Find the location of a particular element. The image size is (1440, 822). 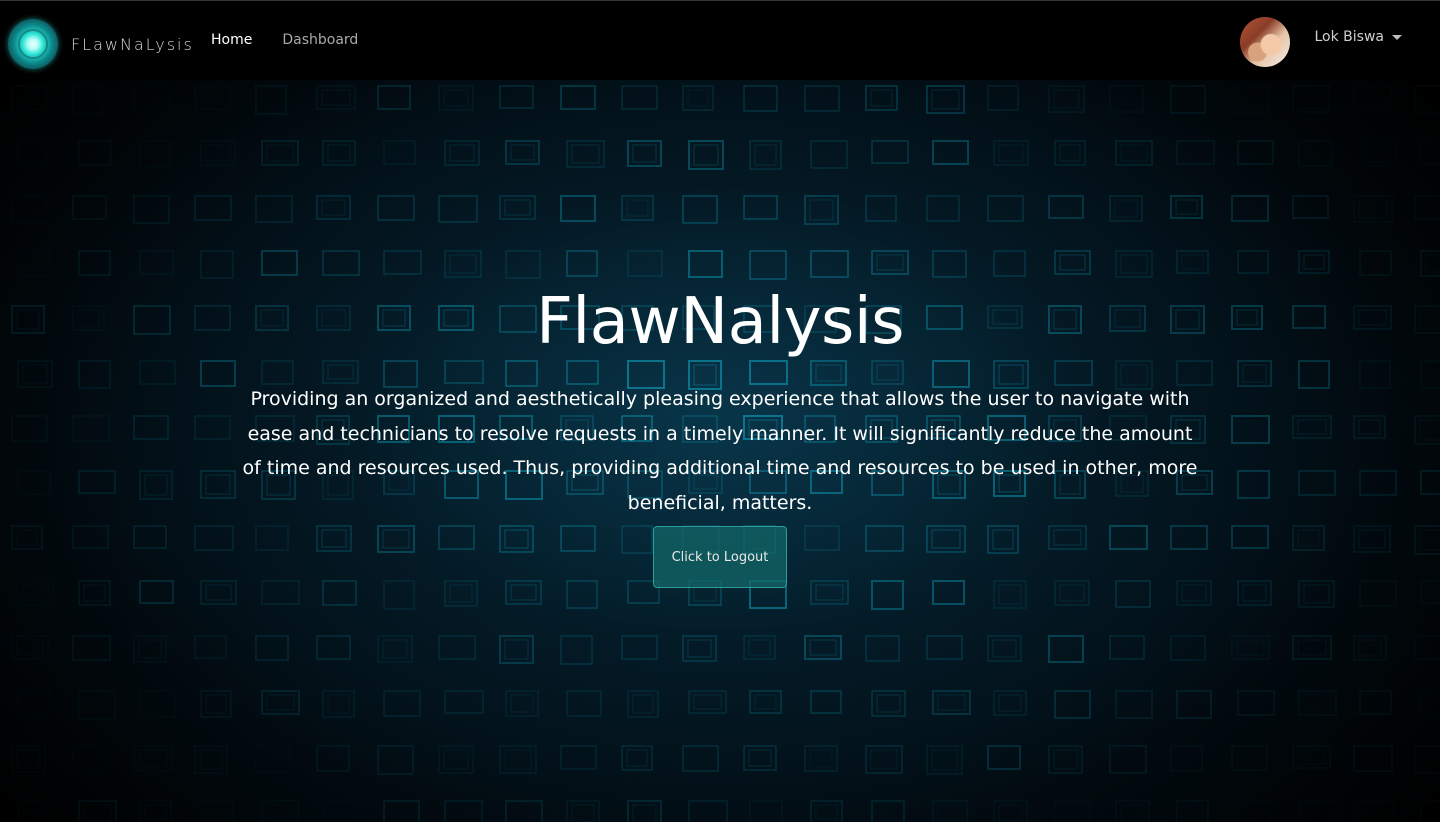

nav-link-dashboard: Dashboard is located at coordinates (320, 40).